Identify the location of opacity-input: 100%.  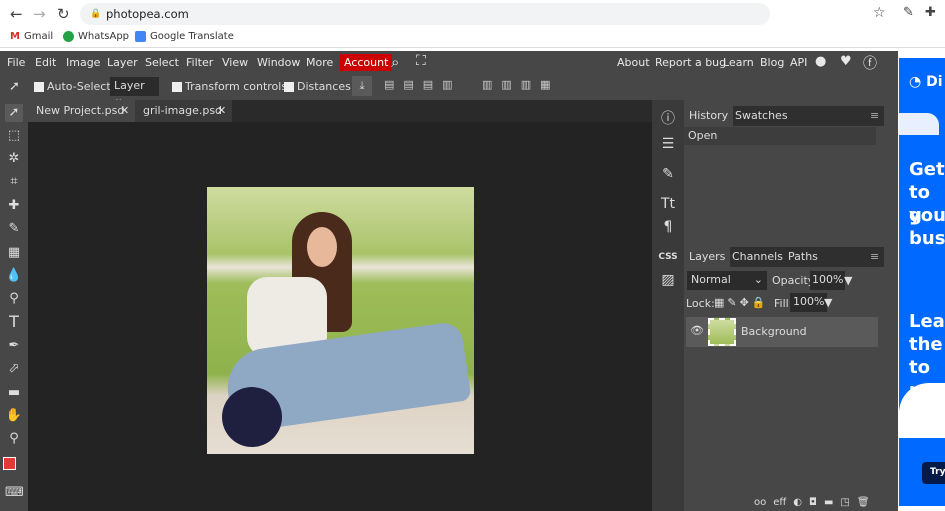
(828, 280).